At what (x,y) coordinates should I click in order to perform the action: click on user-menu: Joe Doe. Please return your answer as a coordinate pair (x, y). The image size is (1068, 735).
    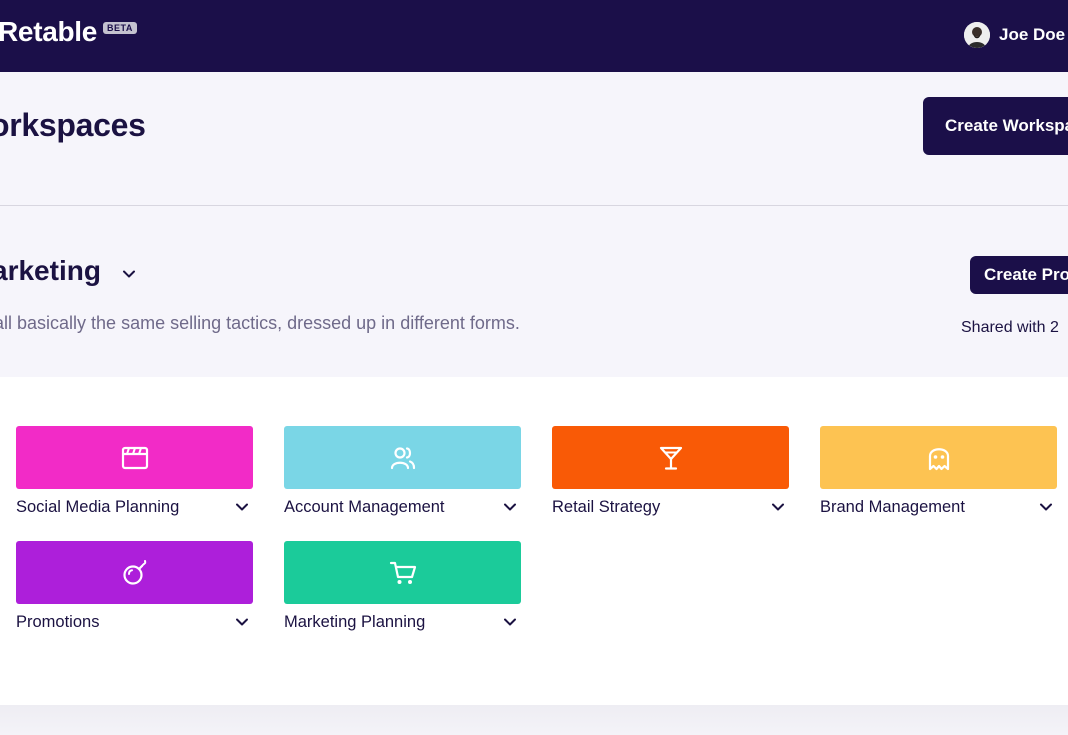
    Looking at the image, I should click on (1014, 35).